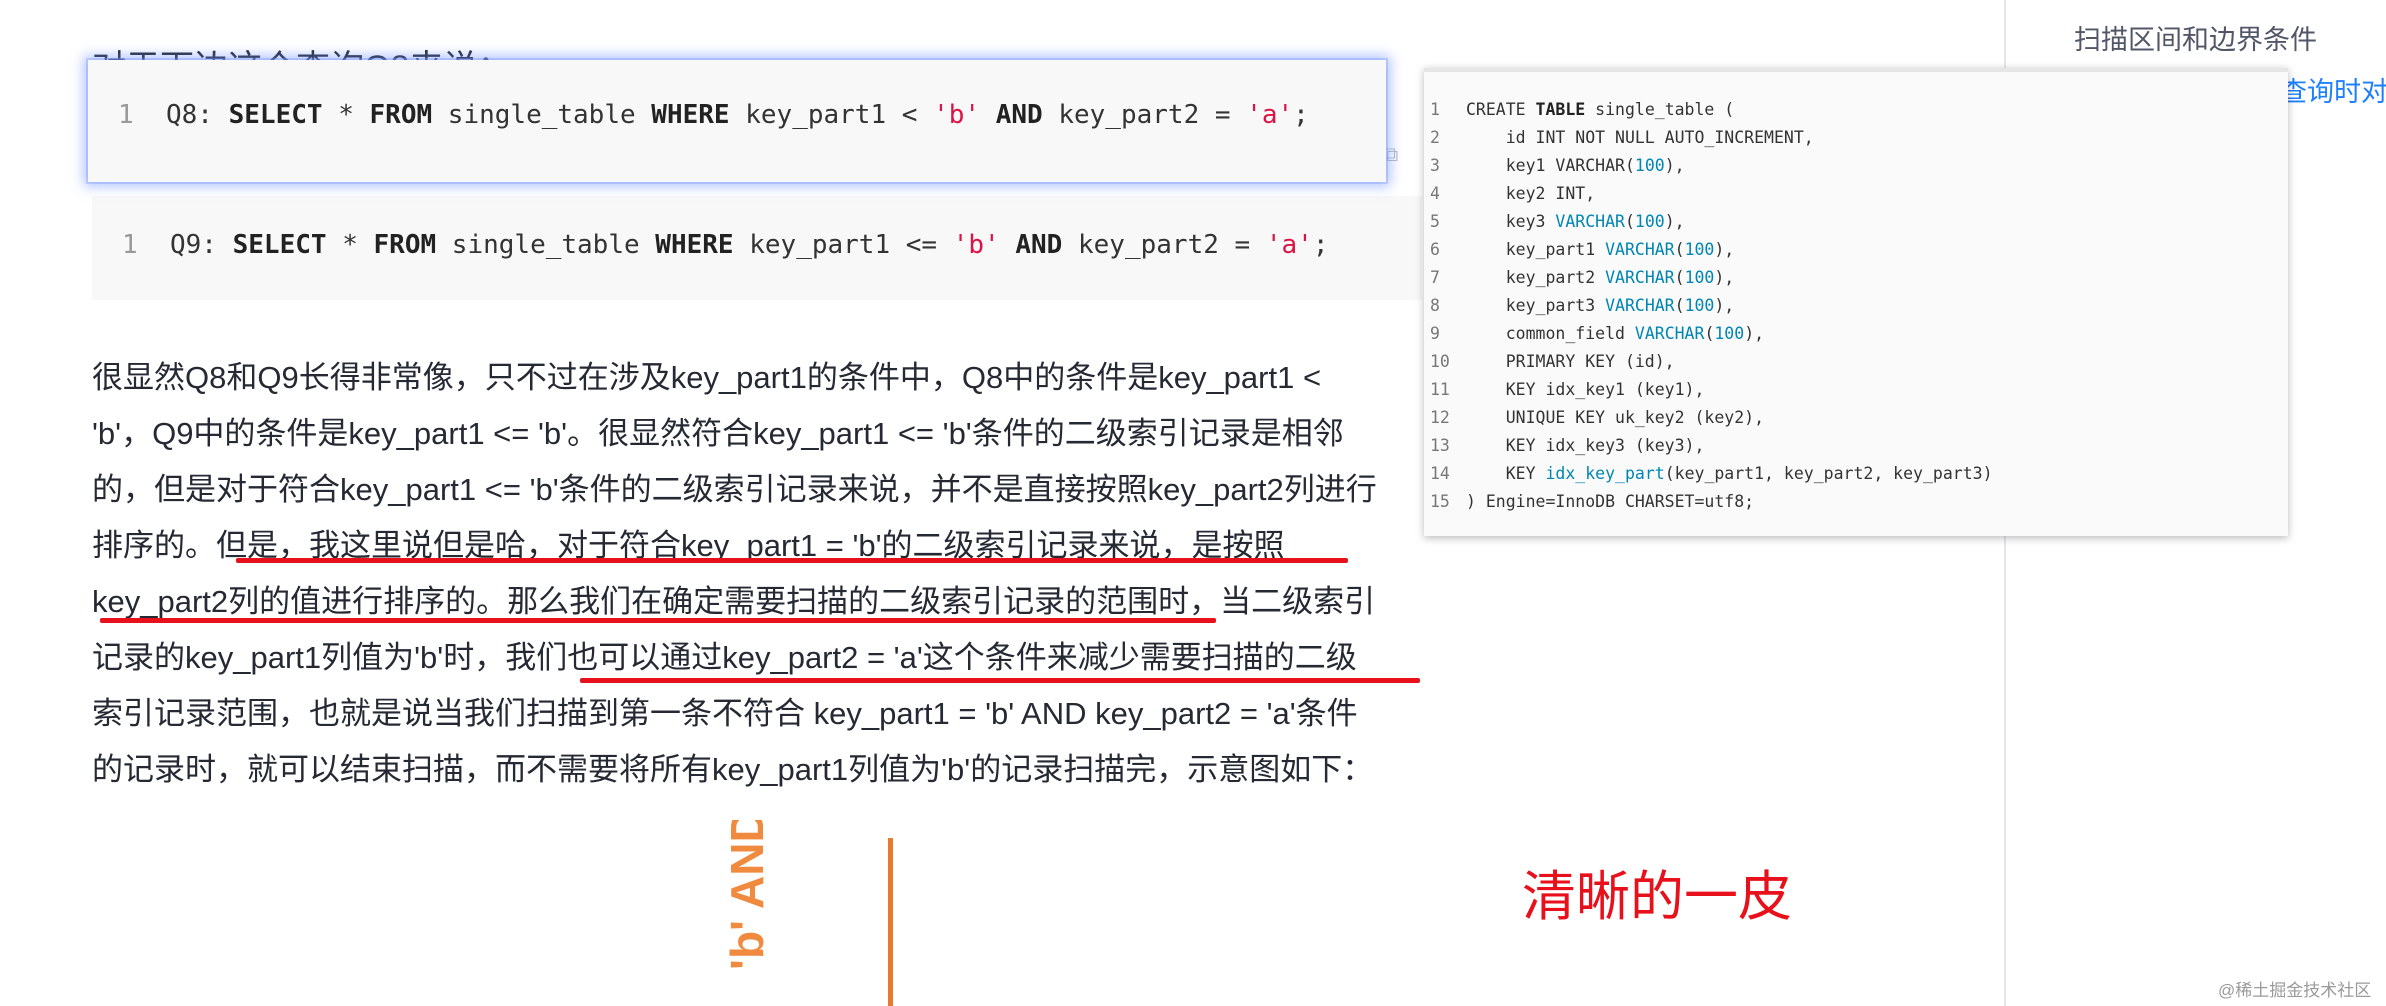  Describe the element at coordinates (1552, 361) in the screenshot. I see `schema-line: 10 PRIMARY KEY (id),` at that location.